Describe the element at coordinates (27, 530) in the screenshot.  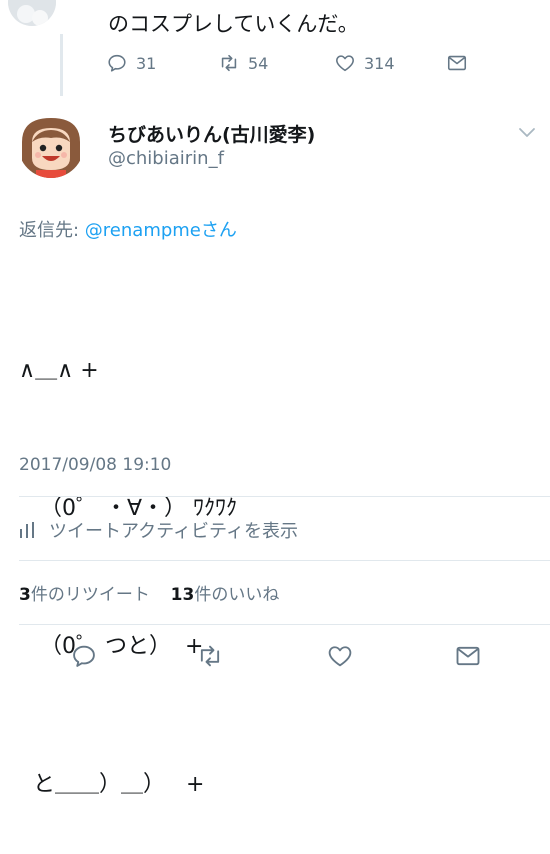
I see `bar-chart-icon` at that location.